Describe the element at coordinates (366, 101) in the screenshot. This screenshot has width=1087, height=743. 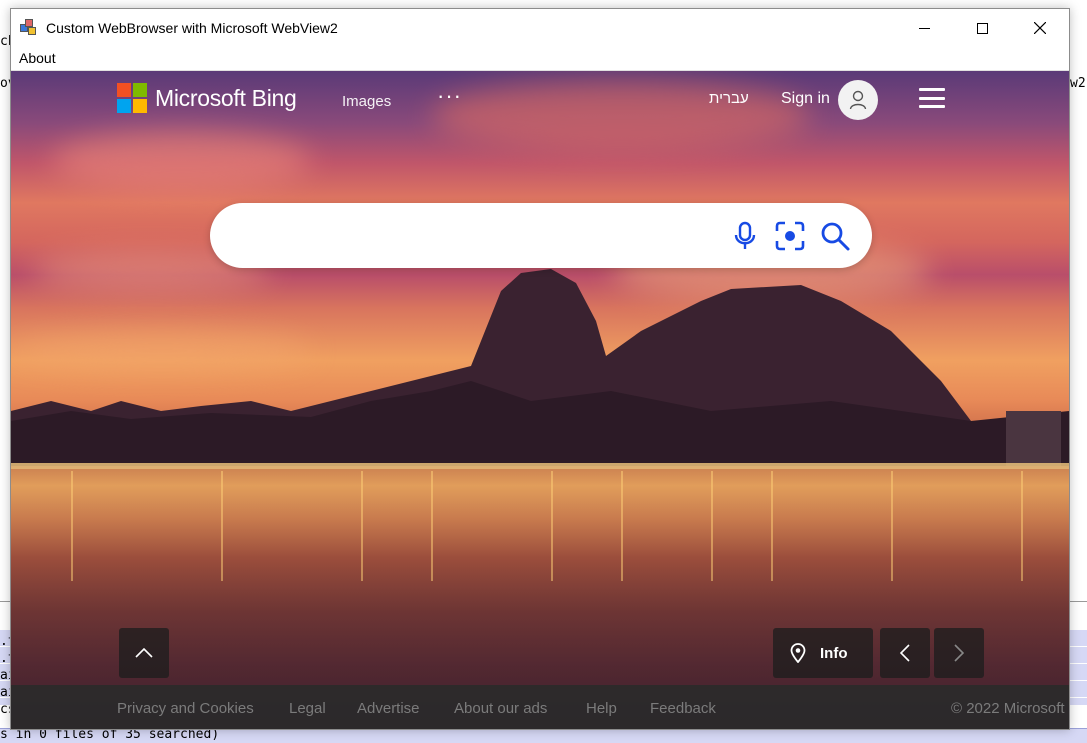
I see `nav-images-link: Images` at that location.